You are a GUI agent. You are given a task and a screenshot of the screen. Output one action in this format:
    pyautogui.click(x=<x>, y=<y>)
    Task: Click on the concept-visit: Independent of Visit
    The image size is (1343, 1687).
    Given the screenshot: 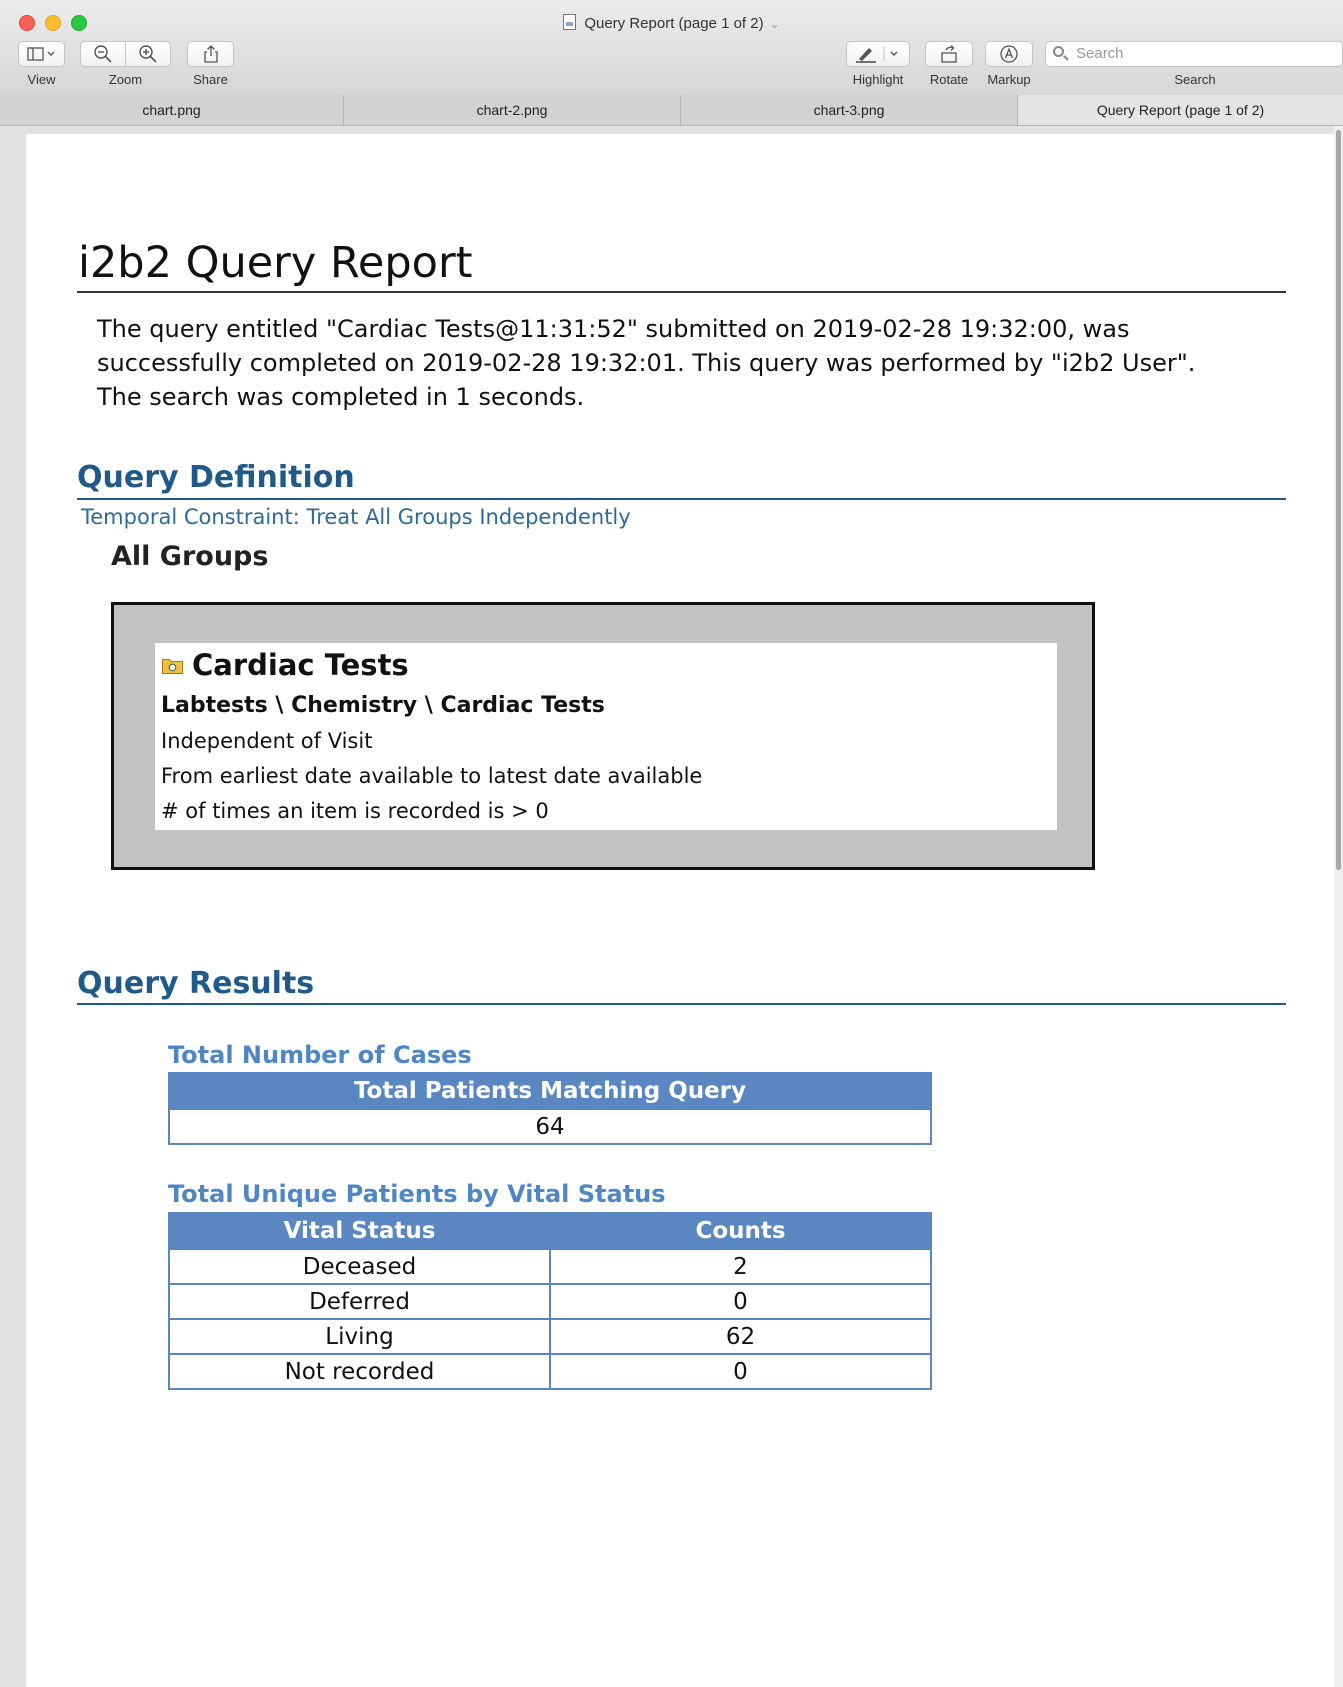 What is the action you would take?
    pyautogui.click(x=267, y=741)
    